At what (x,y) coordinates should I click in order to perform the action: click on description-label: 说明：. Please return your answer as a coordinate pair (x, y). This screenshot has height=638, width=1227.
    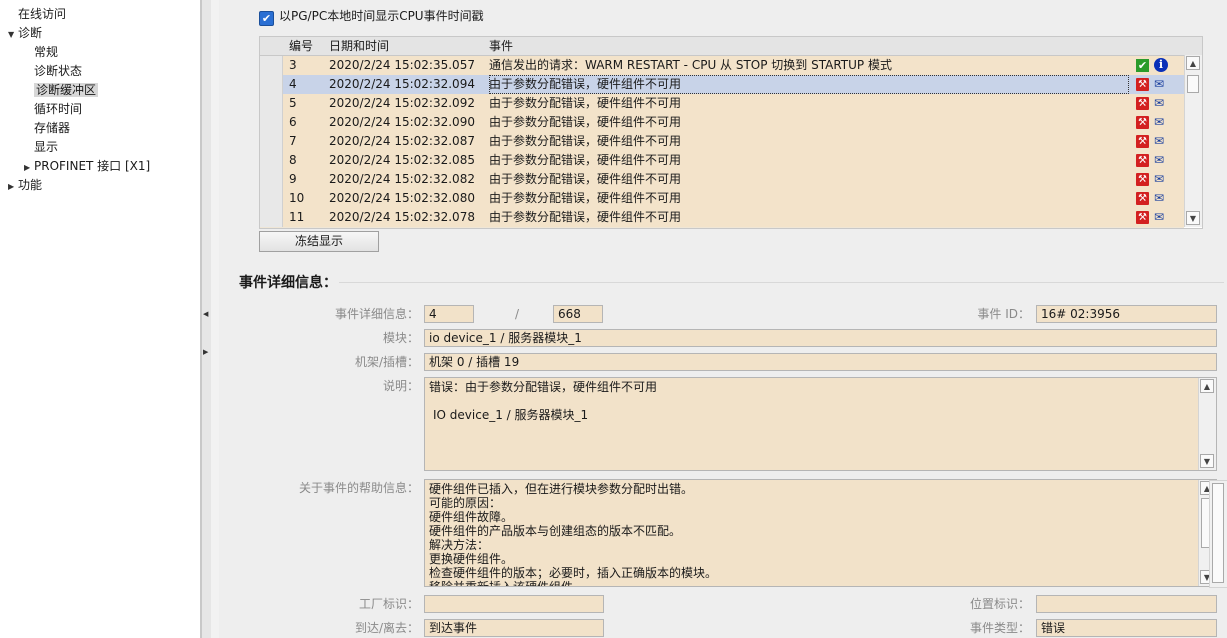
    Looking at the image, I should click on (400, 386).